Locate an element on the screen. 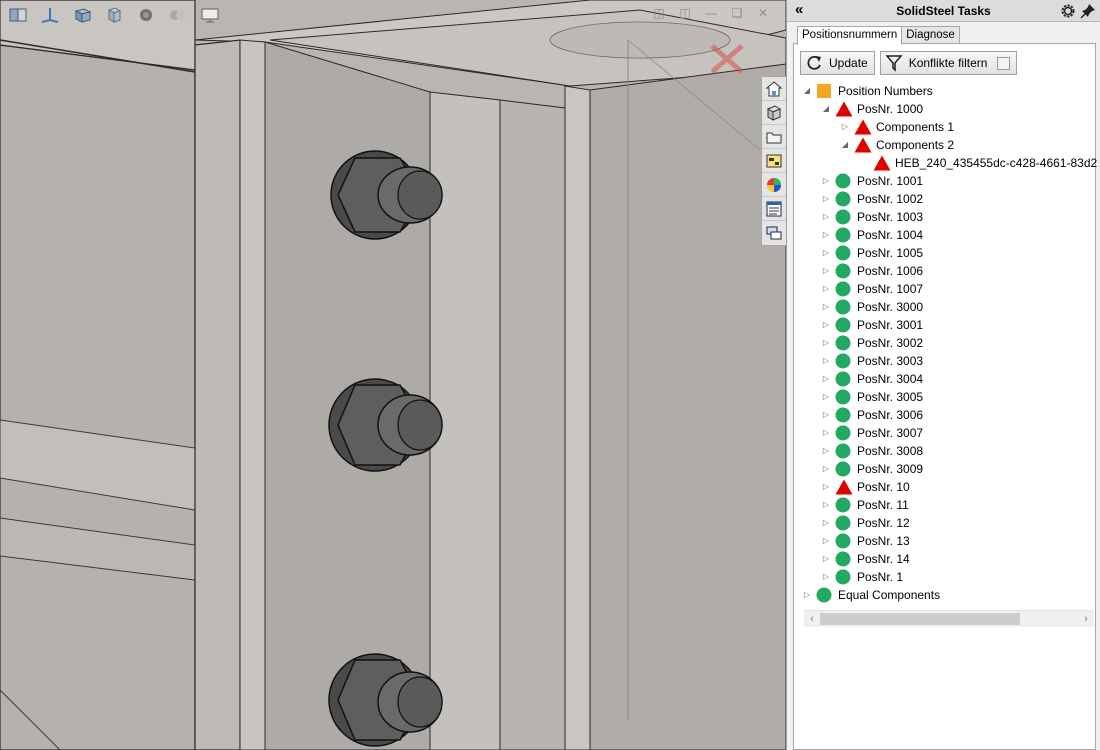 The width and height of the screenshot is (1100, 750). task-pane-title: SolidSteel Tasks is located at coordinates (943, 11).